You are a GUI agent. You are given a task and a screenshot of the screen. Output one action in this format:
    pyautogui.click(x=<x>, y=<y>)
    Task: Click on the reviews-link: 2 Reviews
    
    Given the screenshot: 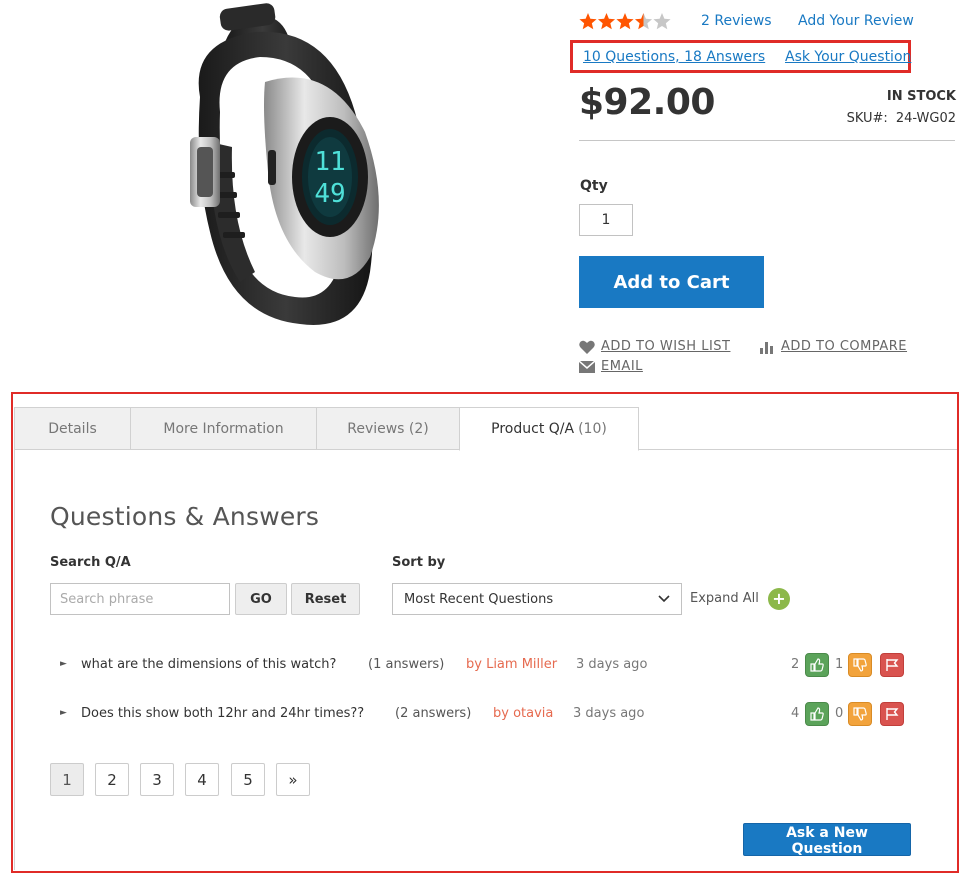 What is the action you would take?
    pyautogui.click(x=736, y=21)
    